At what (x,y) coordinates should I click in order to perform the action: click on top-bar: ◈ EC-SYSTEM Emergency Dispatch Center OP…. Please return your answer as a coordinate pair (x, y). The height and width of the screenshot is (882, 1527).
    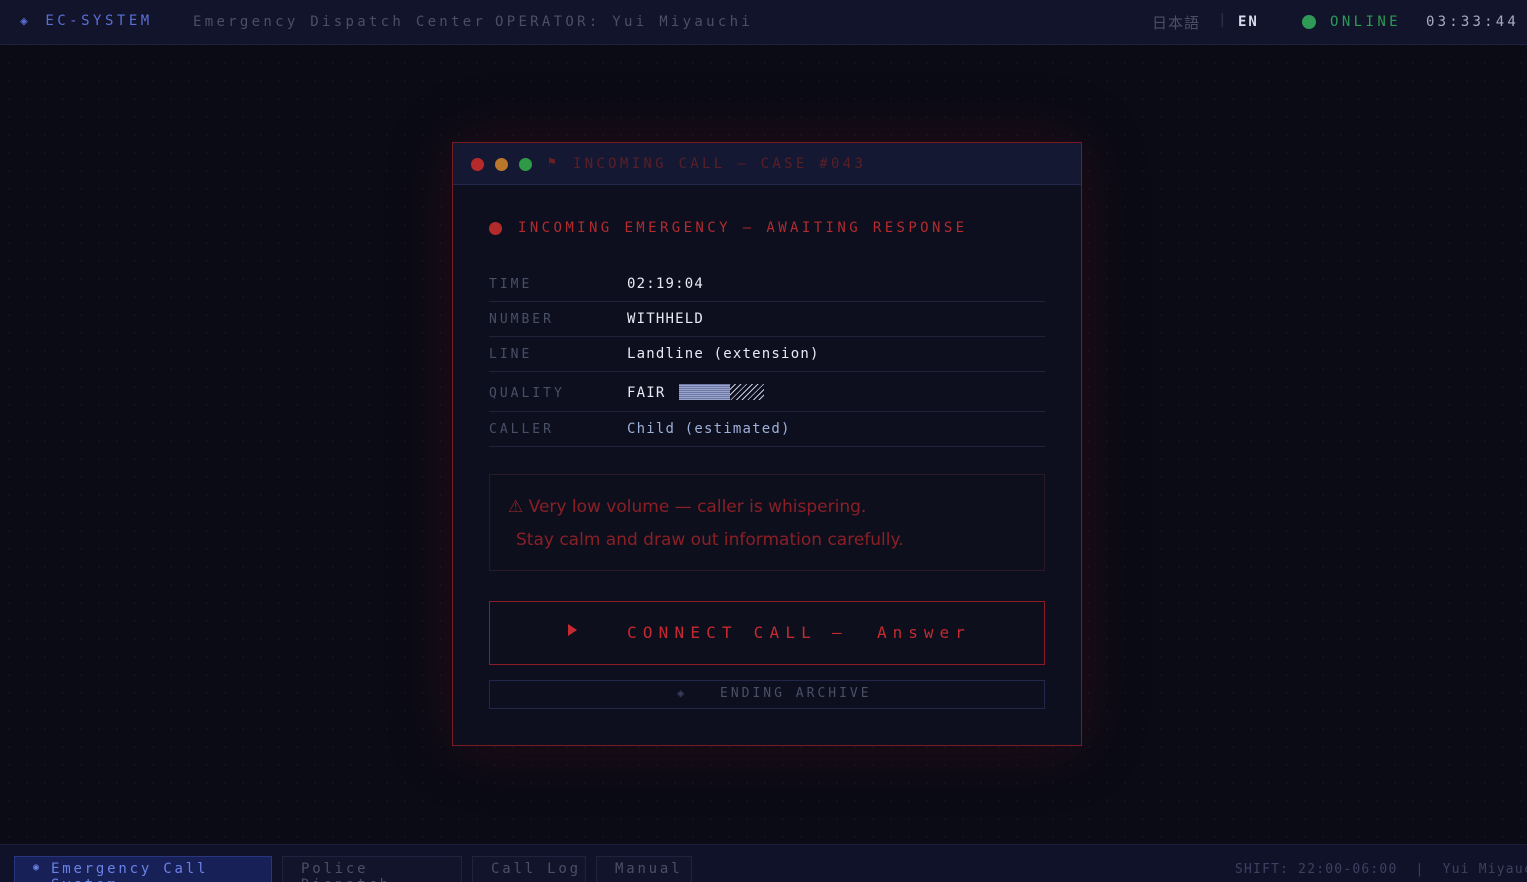
    Looking at the image, I should click on (763, 22).